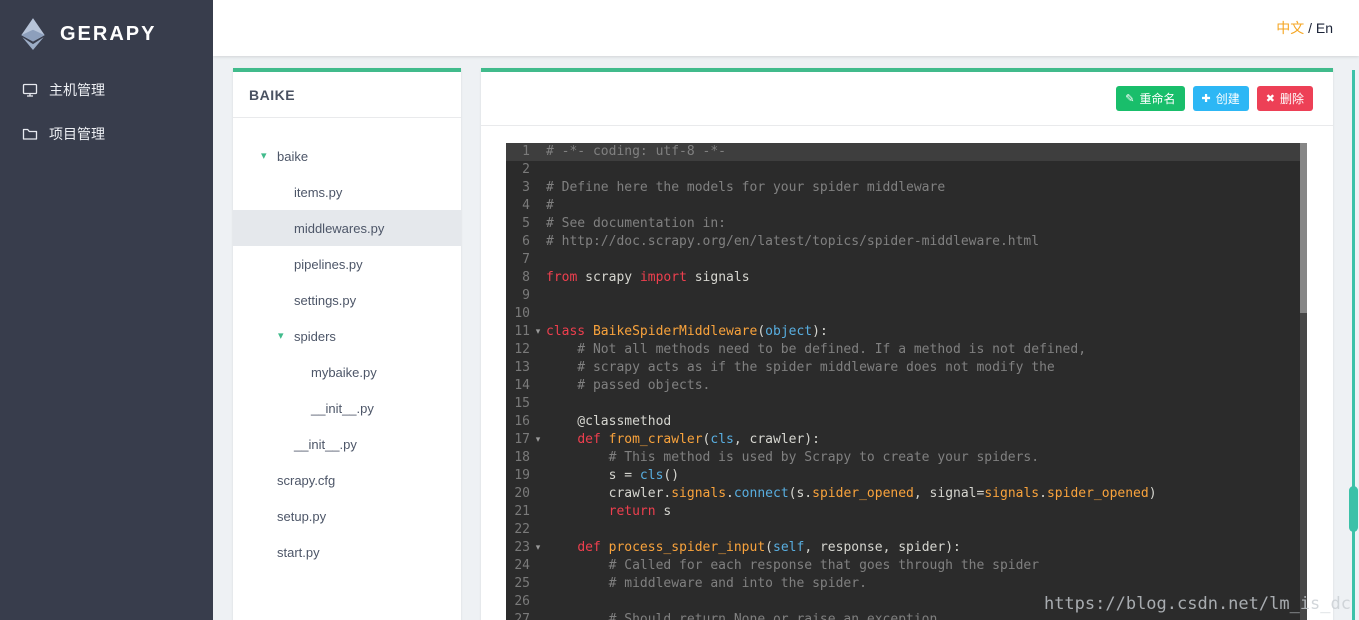 This screenshot has width=1359, height=620. Describe the element at coordinates (906, 440) in the screenshot. I see `code-line: 17 ▾ def from_crawler(cls, crawler):` at that location.